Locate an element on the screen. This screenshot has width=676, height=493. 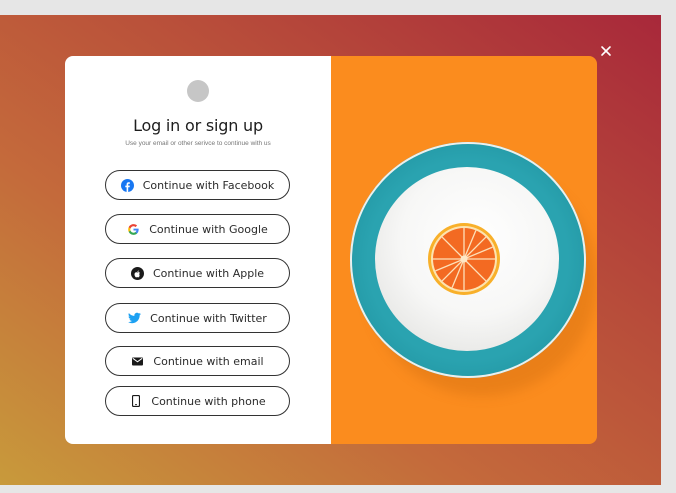
close-button is located at coordinates (606, 51).